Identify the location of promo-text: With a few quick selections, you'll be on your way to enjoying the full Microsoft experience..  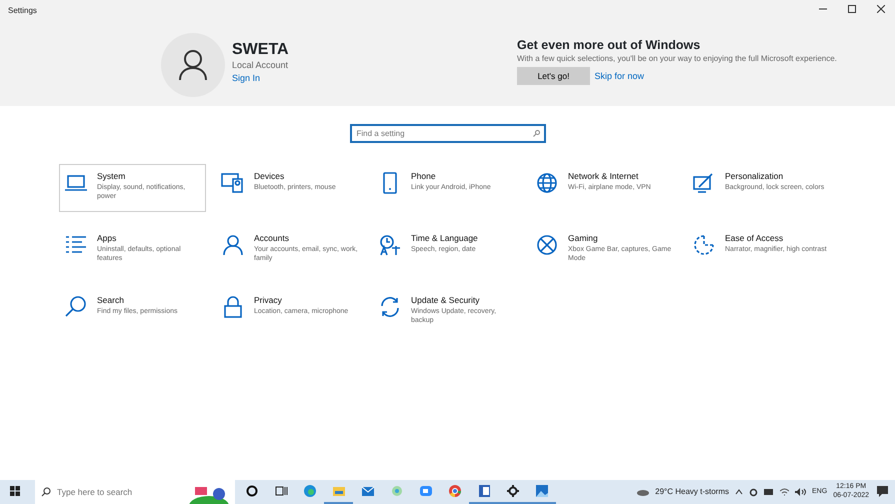
(677, 59).